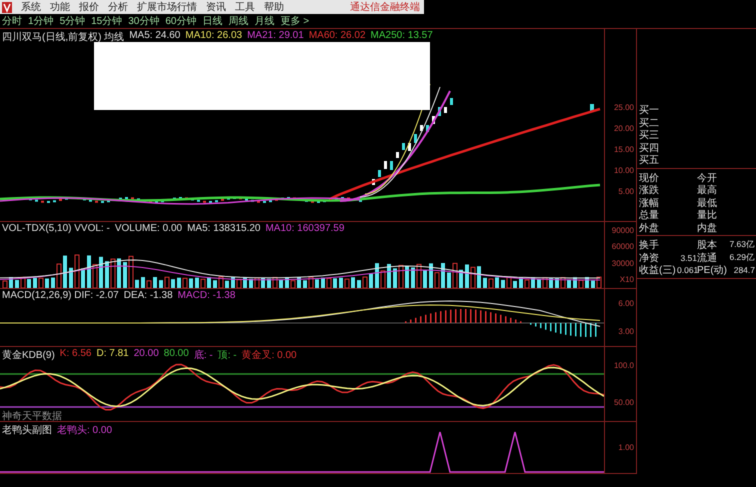 Image resolution: width=756 pixels, height=487 pixels. What do you see at coordinates (89, 7) in the screenshot?
I see `menu-item: 报价` at bounding box center [89, 7].